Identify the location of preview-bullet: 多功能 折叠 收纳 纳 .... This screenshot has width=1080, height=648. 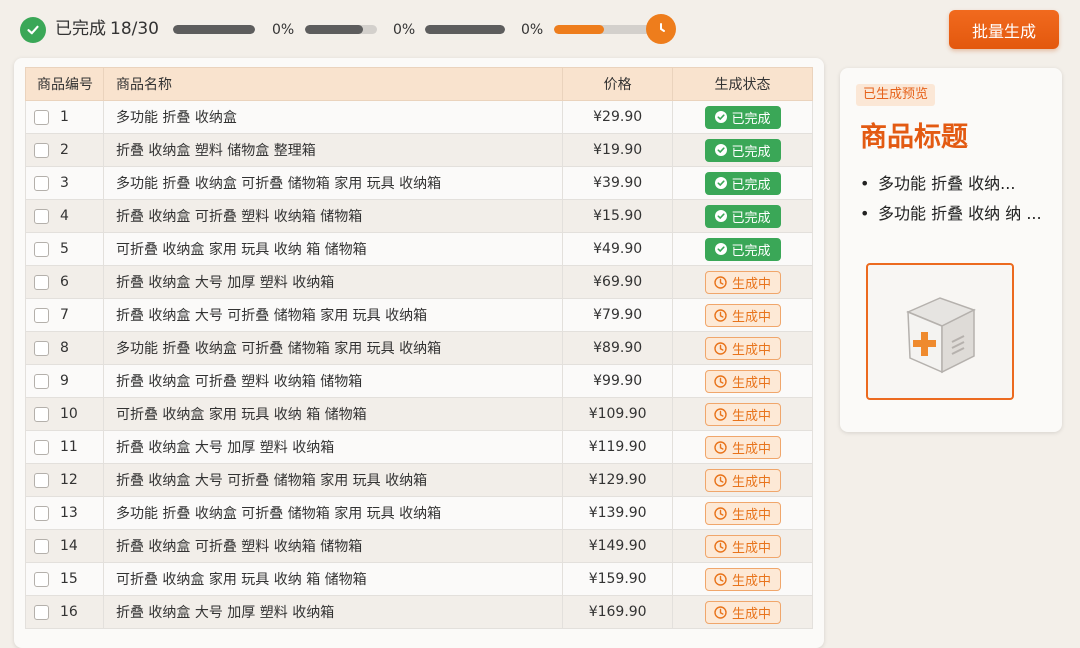
(955, 213).